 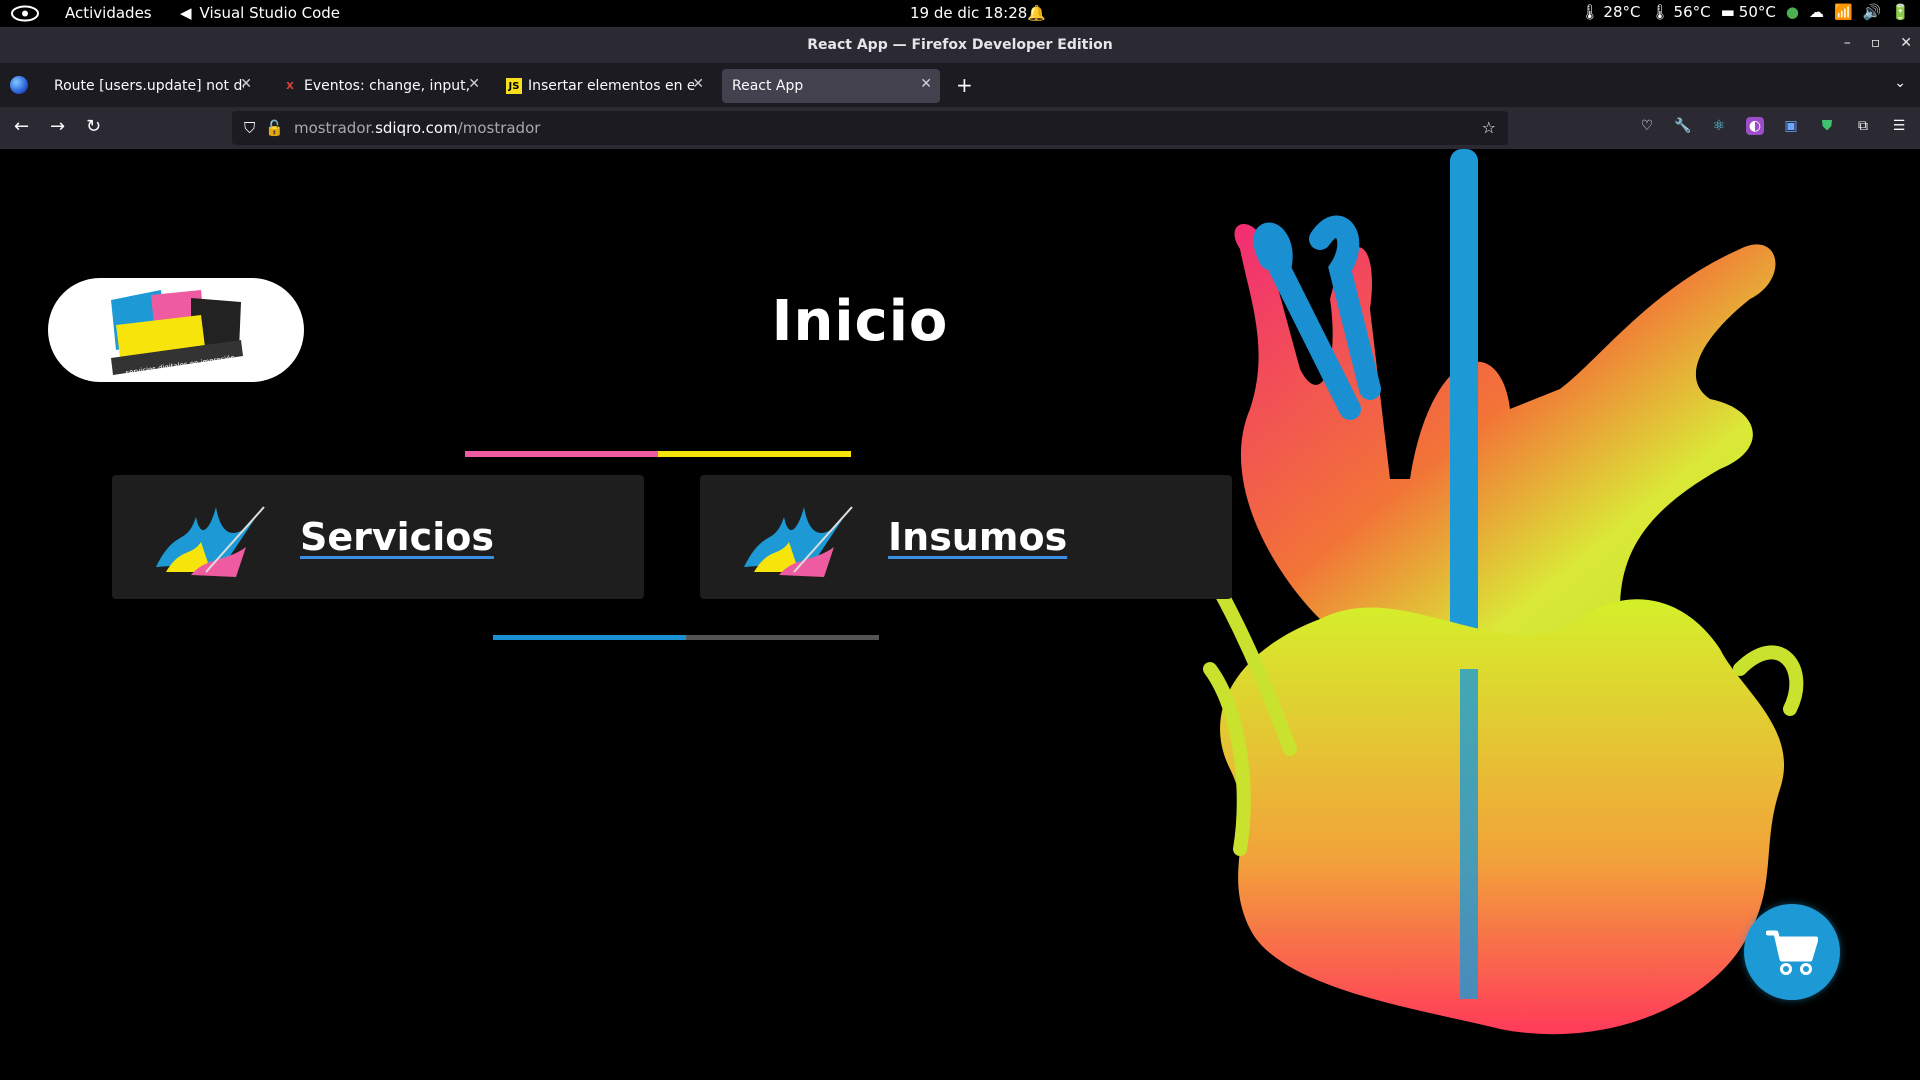 I want to click on cart-button, so click(x=1792, y=952).